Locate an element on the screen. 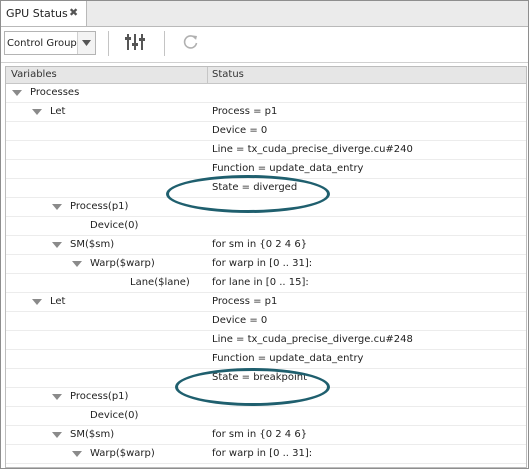 This screenshot has width=529, height=469. status-cell: State = diverged is located at coordinates (255, 187).